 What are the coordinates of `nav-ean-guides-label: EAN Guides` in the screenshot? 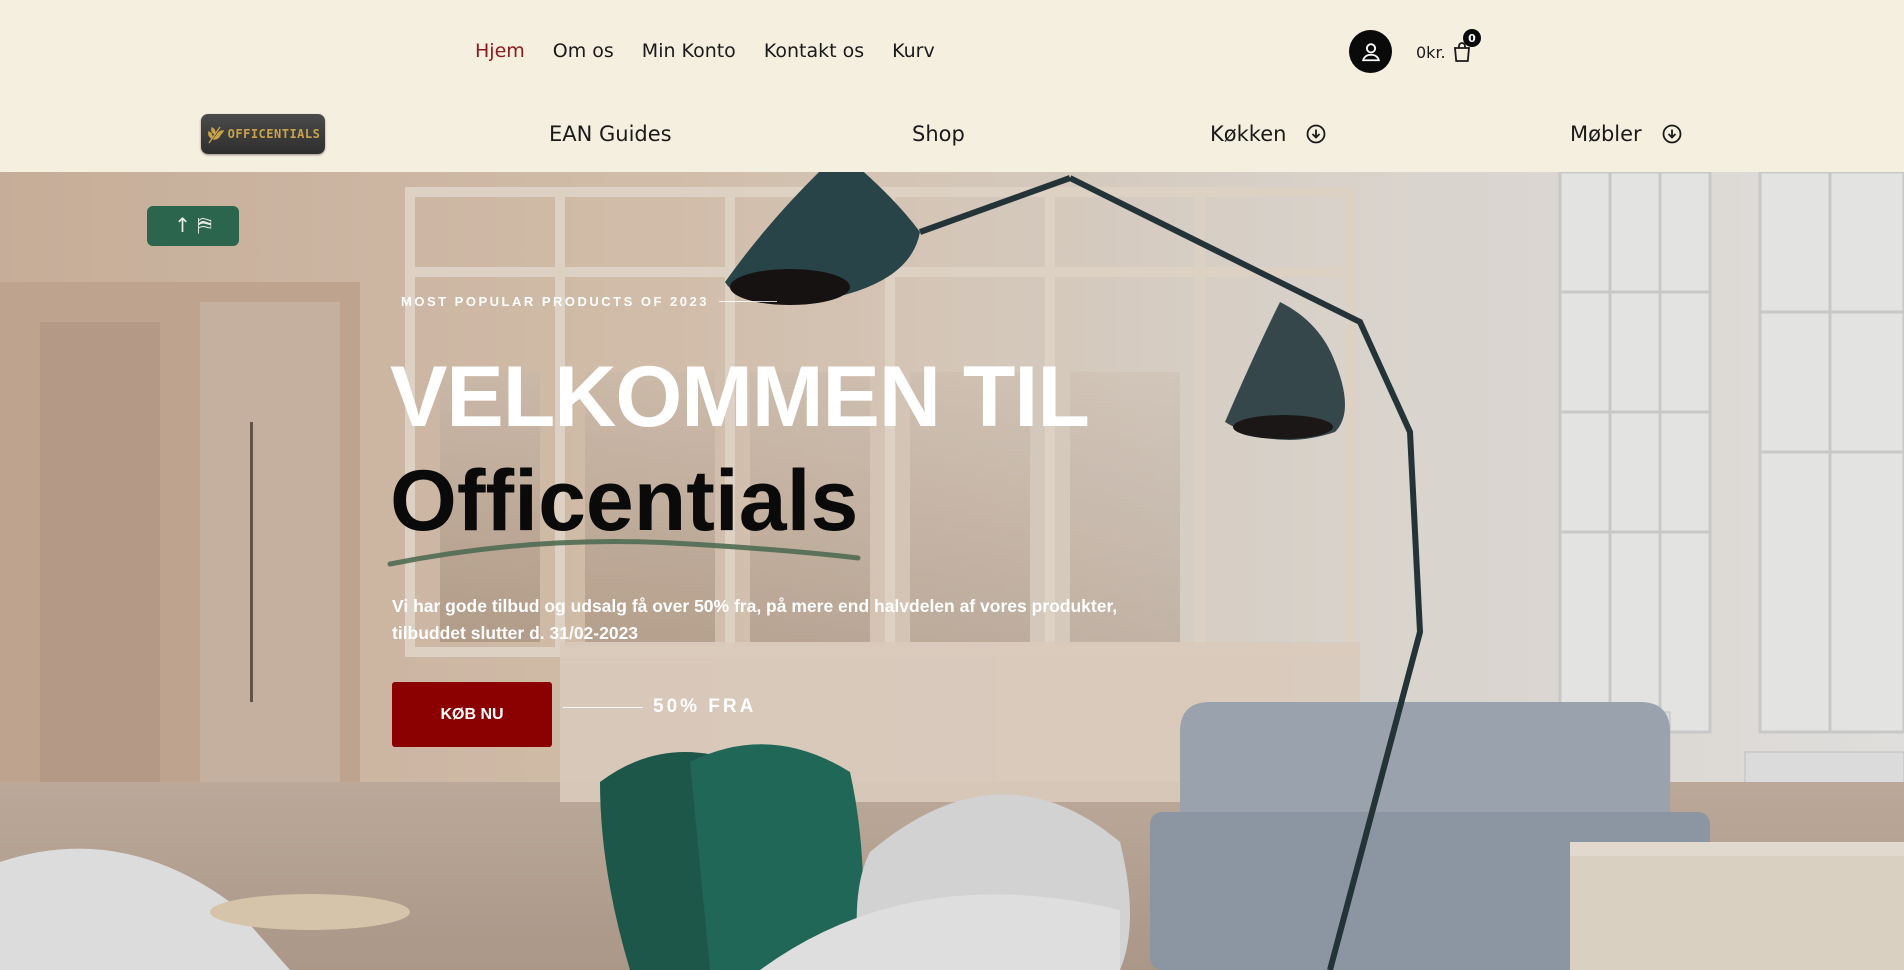 It's located at (610, 134).